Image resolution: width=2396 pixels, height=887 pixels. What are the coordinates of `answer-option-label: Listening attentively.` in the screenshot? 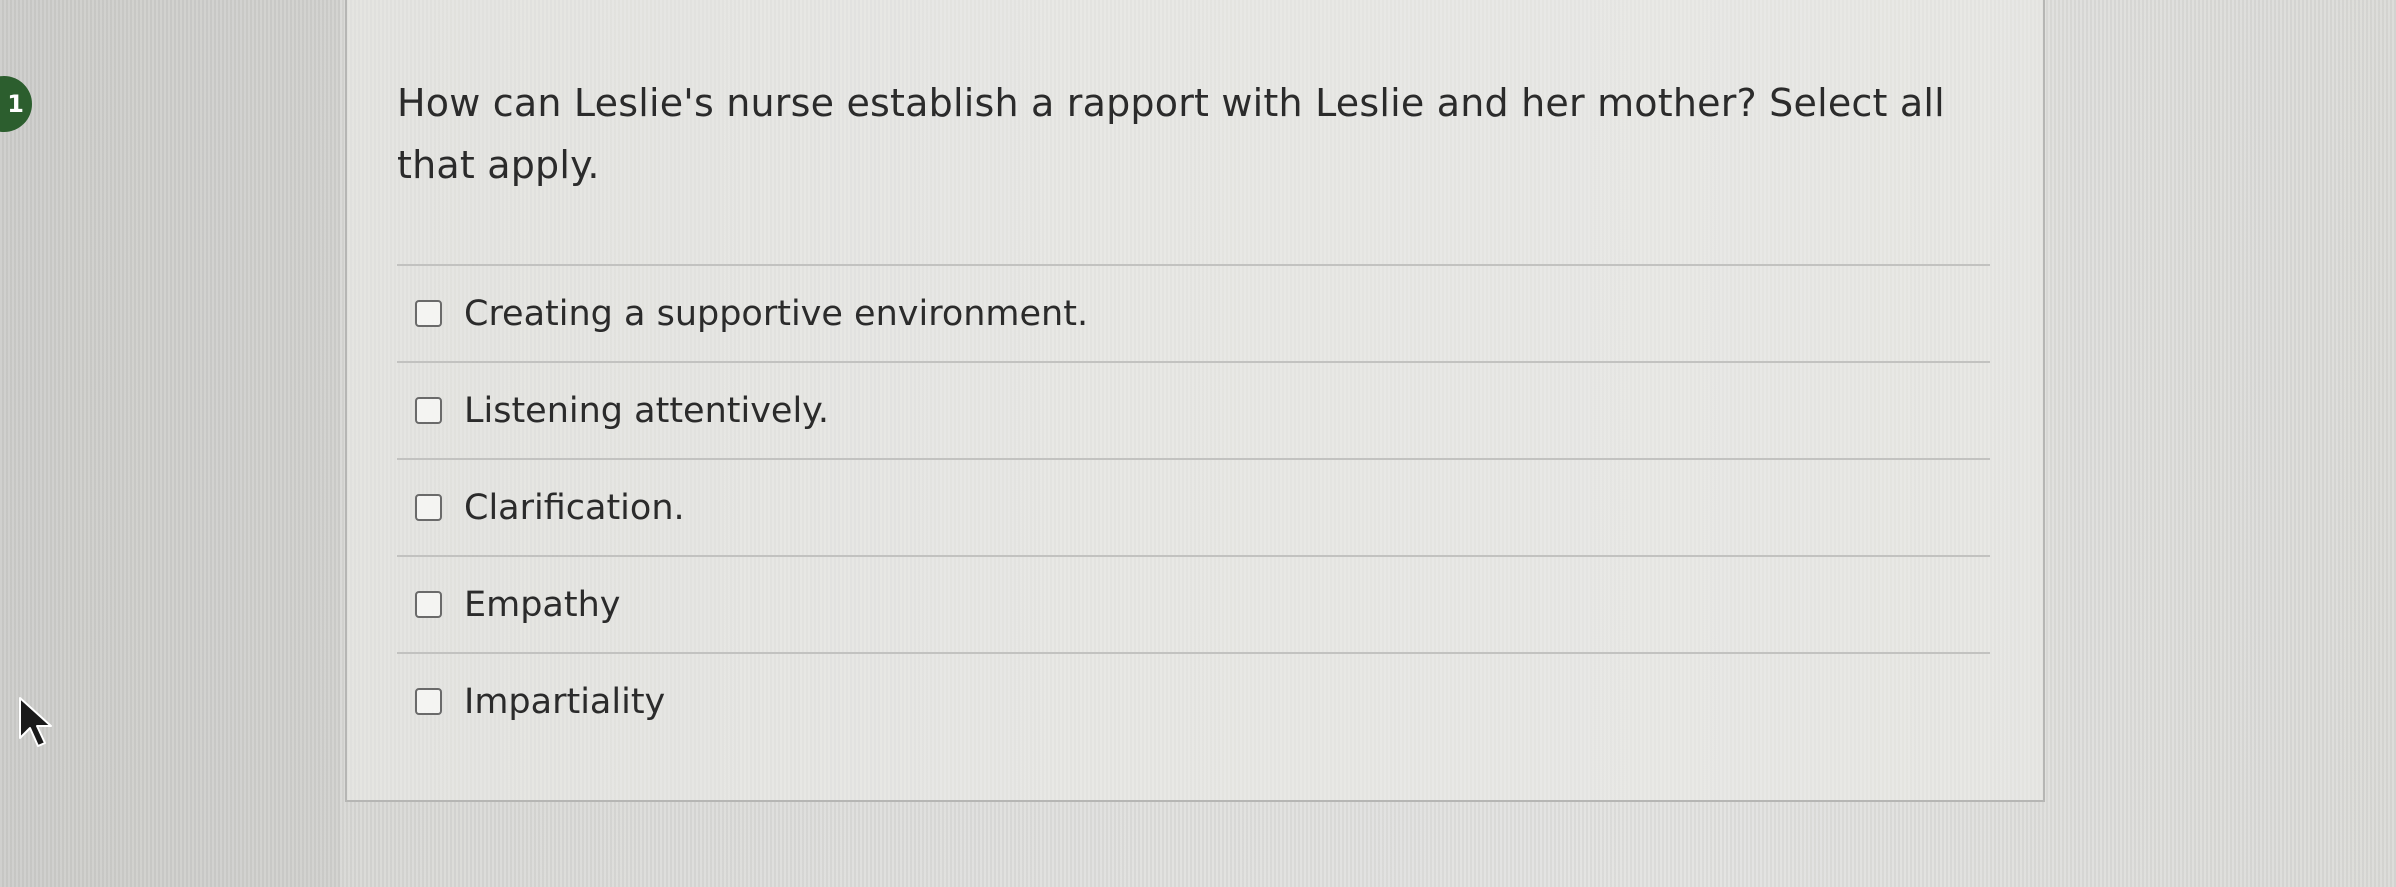 It's located at (647, 410).